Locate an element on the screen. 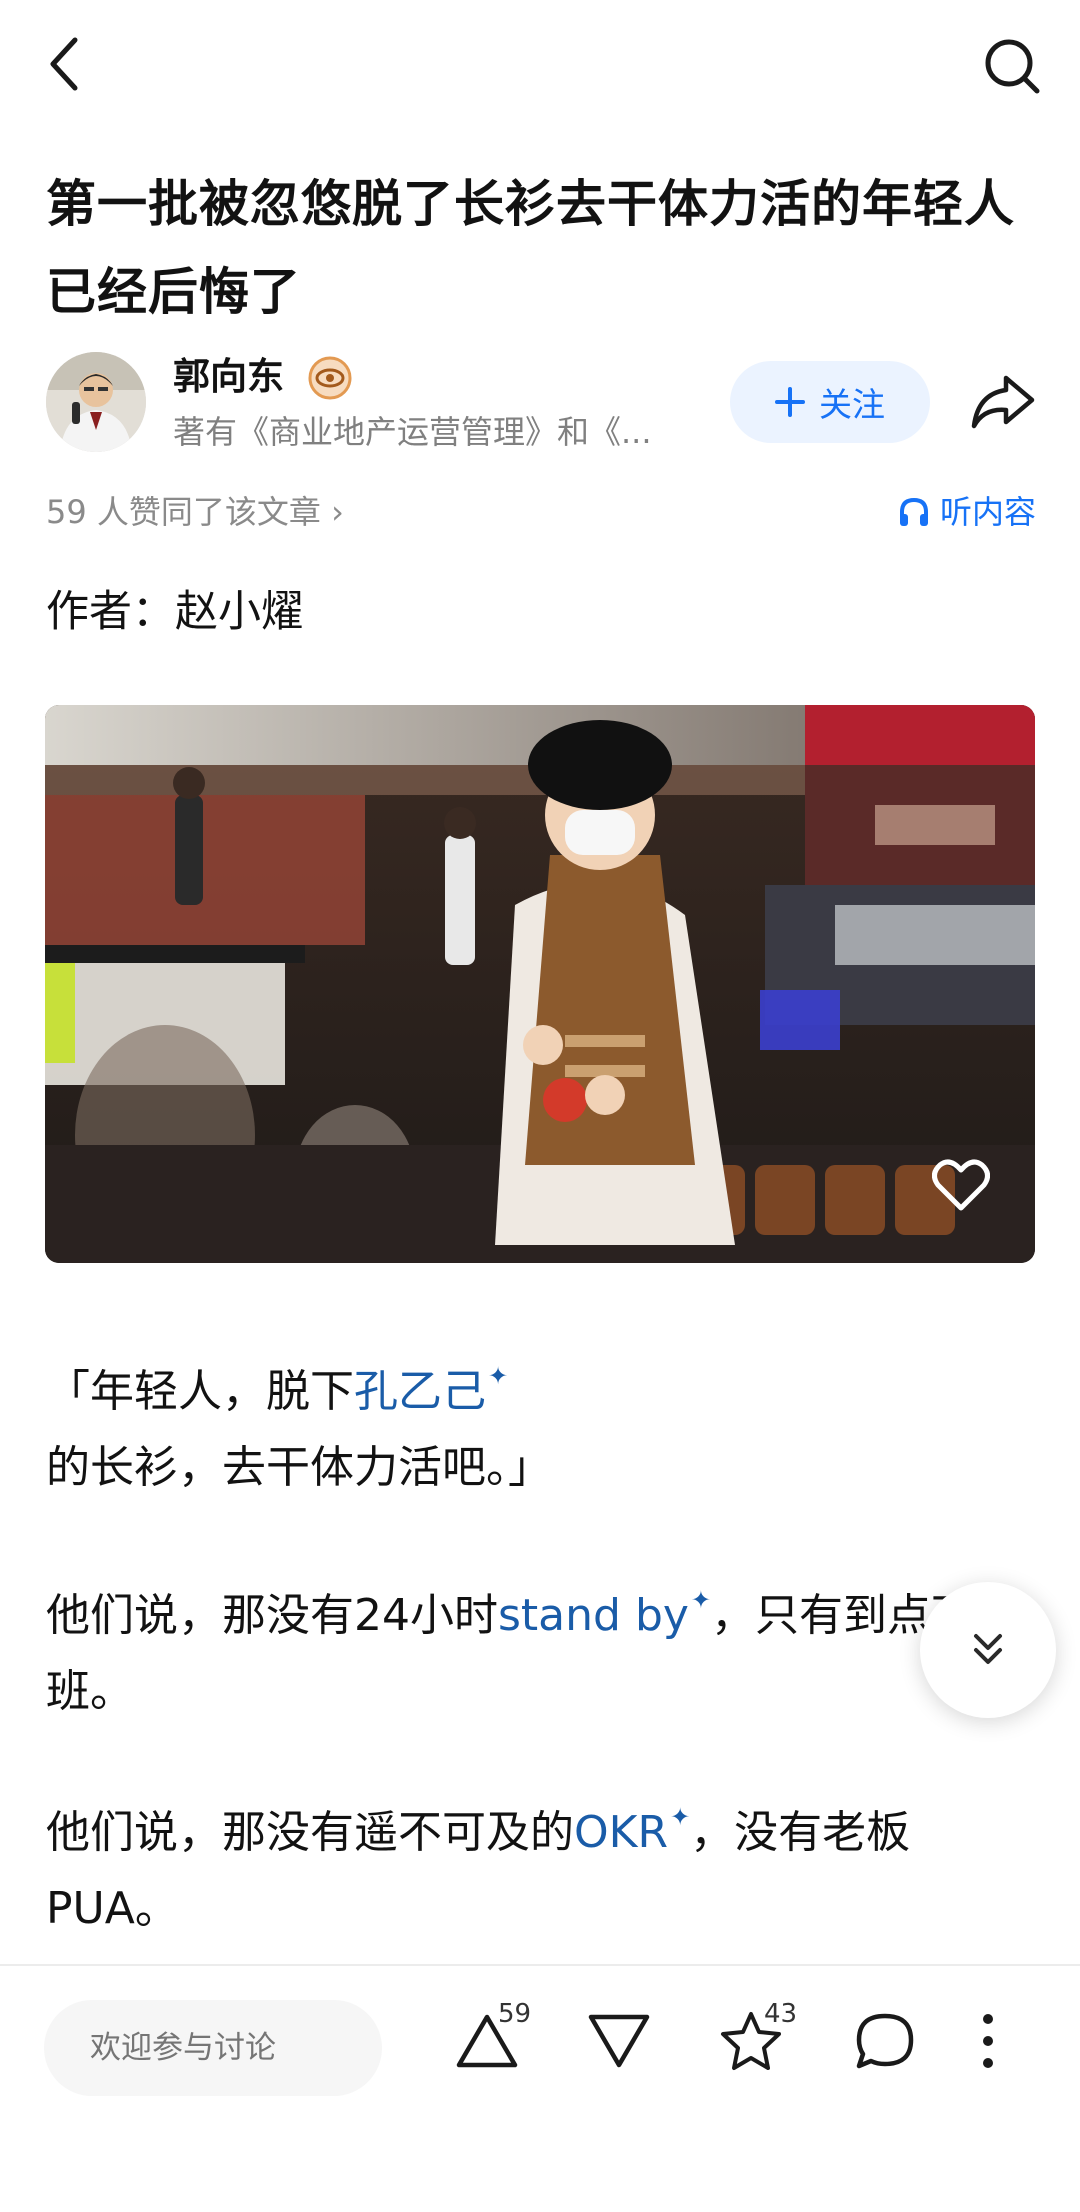 This screenshot has height=2212, width=1080. term-link: 孔乙己✦ is located at coordinates (431, 1389).